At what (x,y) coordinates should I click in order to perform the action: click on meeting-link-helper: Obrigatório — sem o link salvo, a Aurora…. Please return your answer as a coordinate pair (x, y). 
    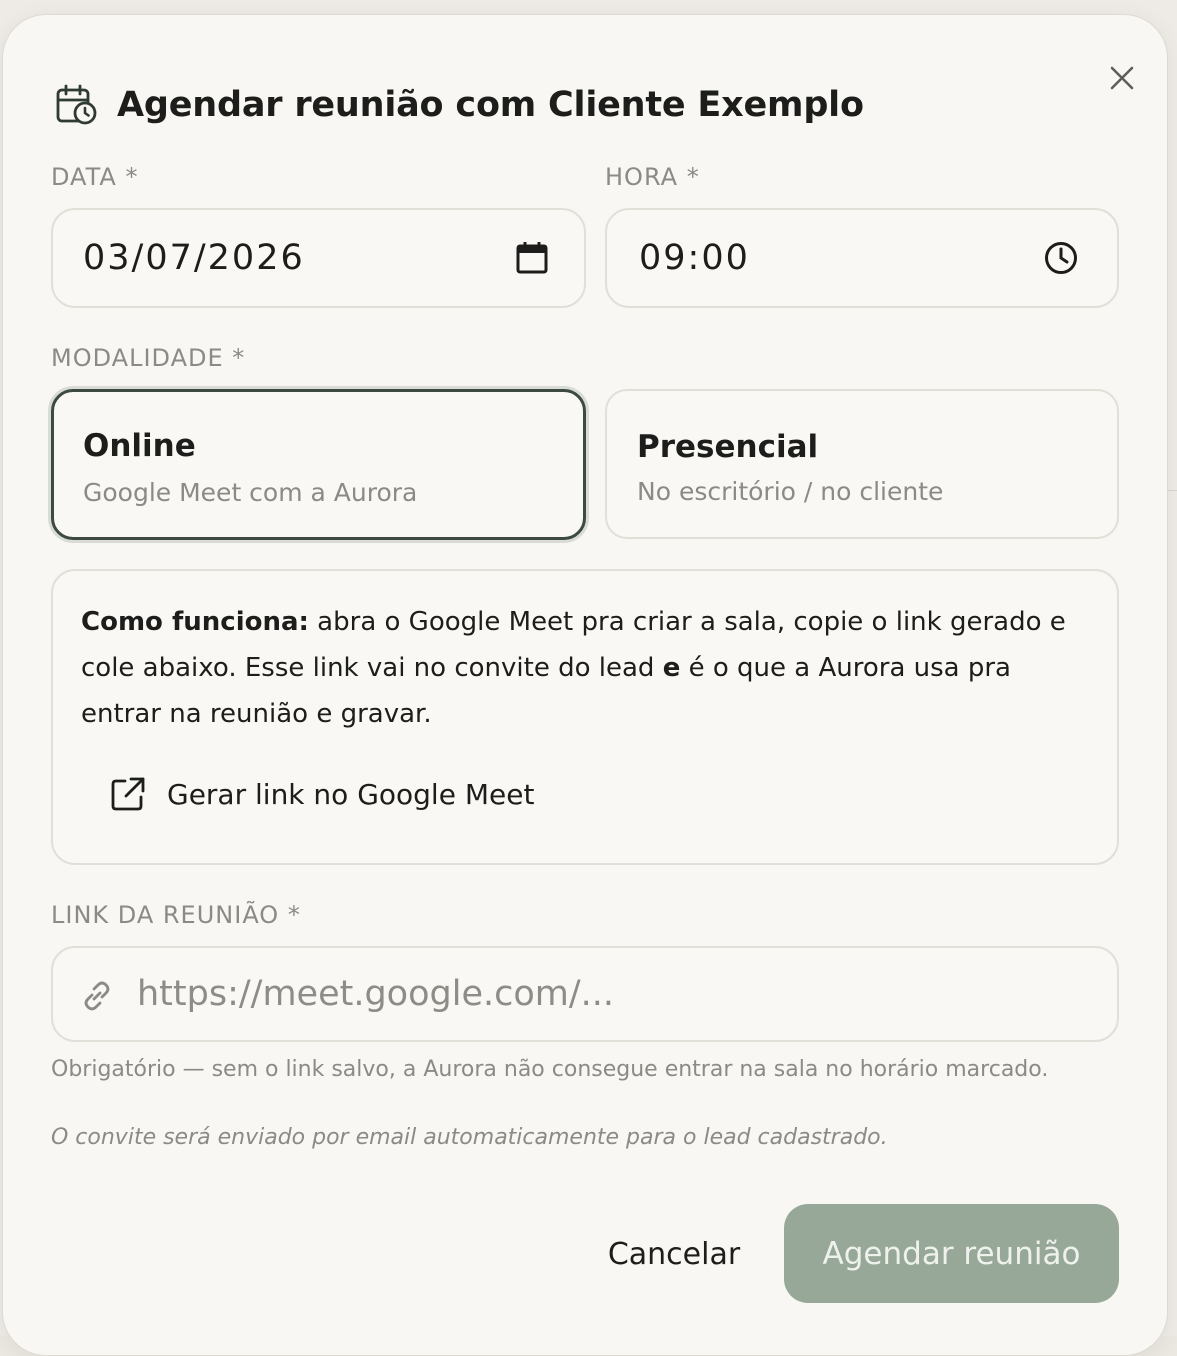
    Looking at the image, I should click on (550, 1069).